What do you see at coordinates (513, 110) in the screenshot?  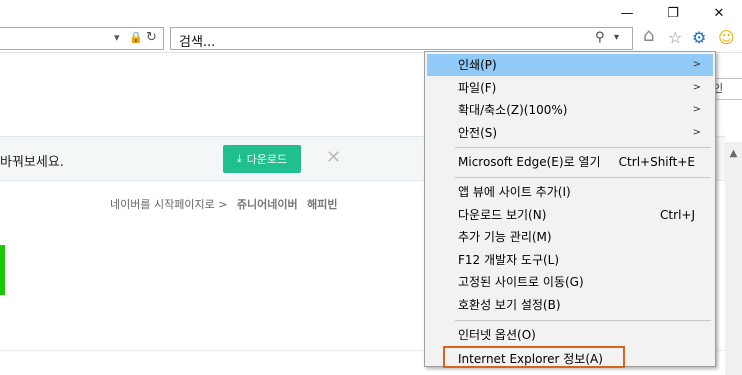 I see `menu-item-label: 확대/축소(Z)(100%)` at bounding box center [513, 110].